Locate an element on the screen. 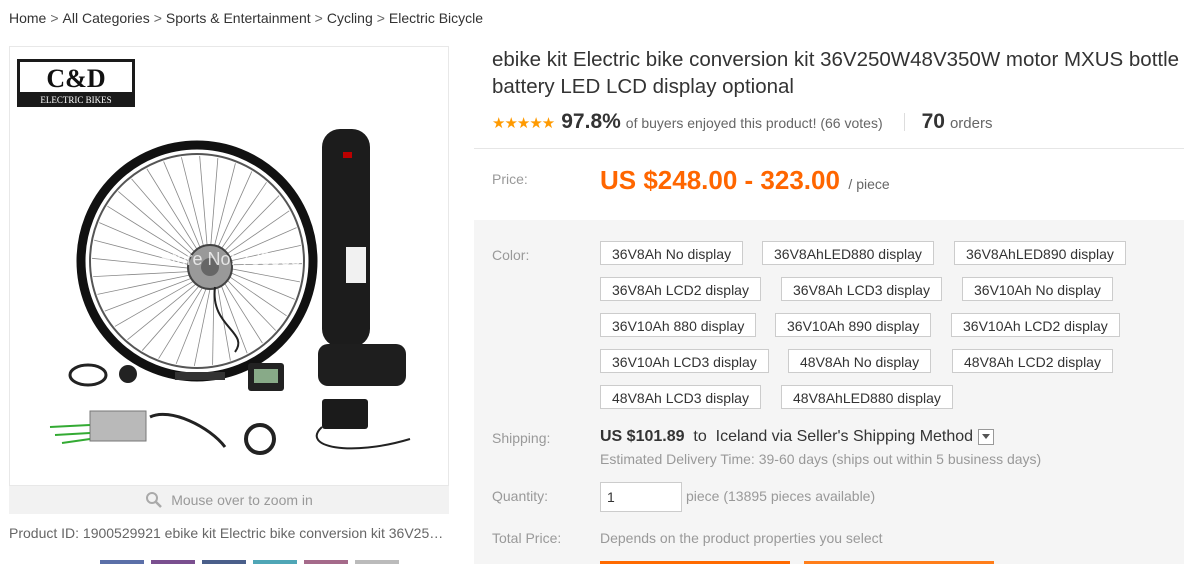  logo-subtext: ELECTRIC BIKES is located at coordinates (75, 100).